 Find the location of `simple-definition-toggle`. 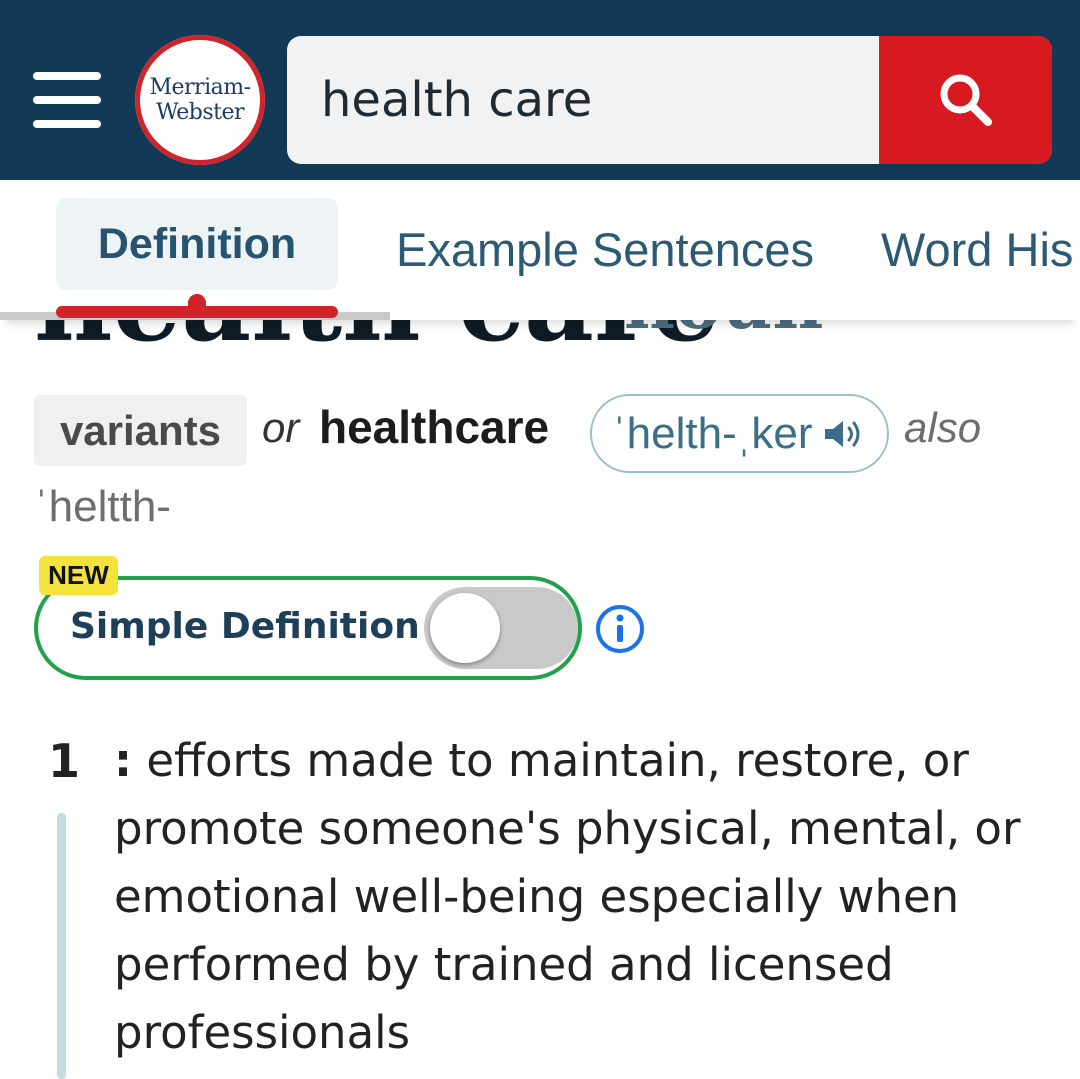

simple-definition-toggle is located at coordinates (501, 628).